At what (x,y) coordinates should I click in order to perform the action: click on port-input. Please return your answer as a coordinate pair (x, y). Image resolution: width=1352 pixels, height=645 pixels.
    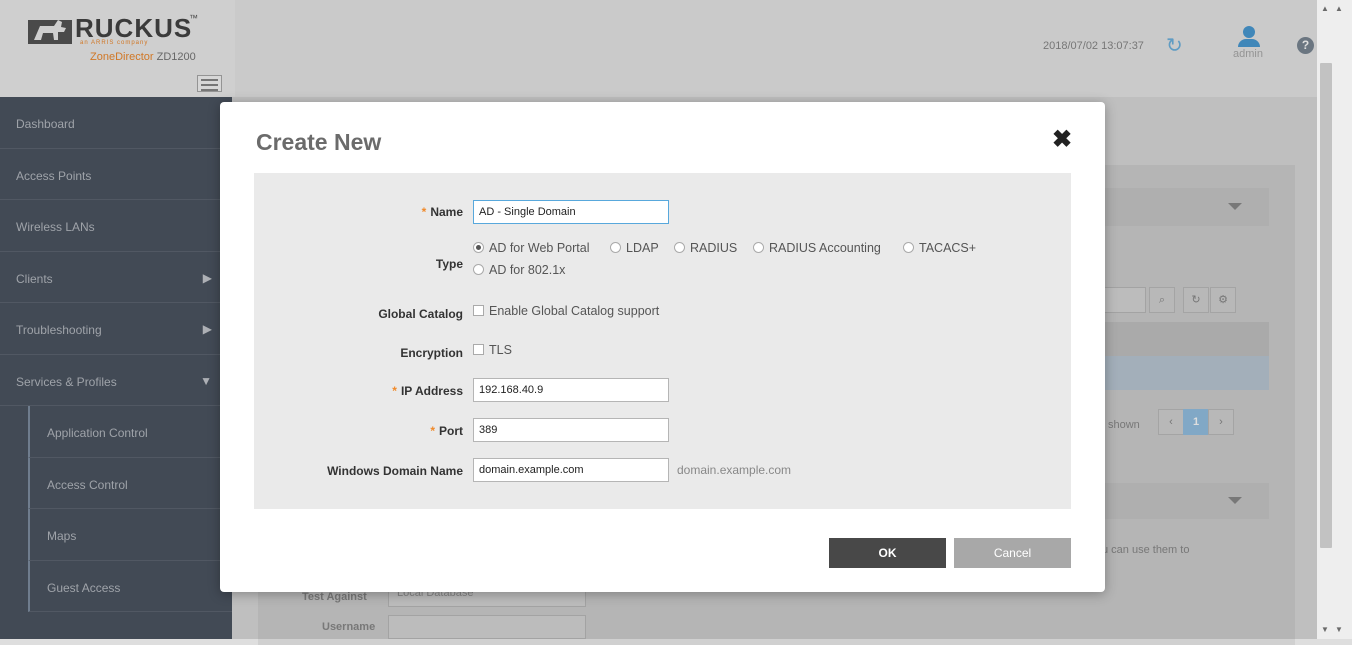
    Looking at the image, I should click on (571, 430).